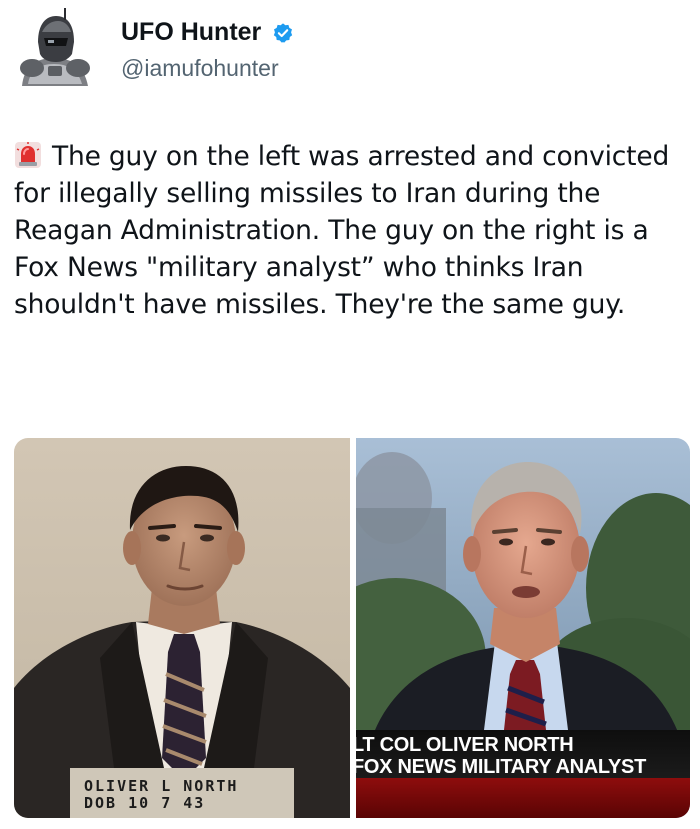 This screenshot has width=700, height=829. I want to click on robot-soldier-avatar-icon, so click(55, 47).